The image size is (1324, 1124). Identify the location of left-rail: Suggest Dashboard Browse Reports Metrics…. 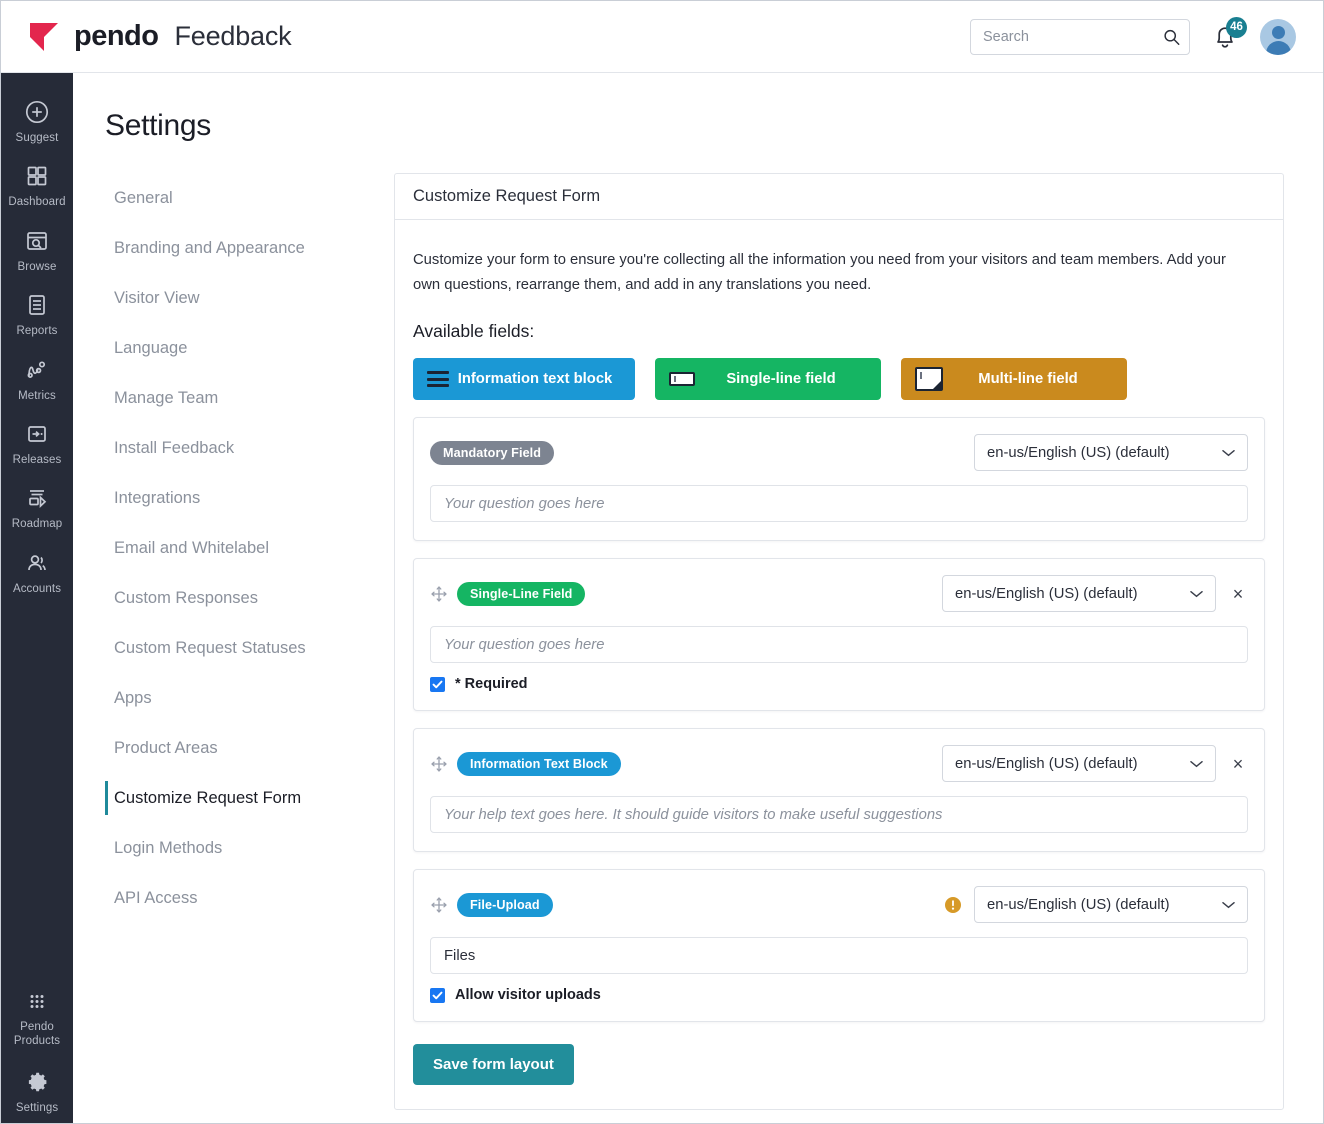
(37, 598).